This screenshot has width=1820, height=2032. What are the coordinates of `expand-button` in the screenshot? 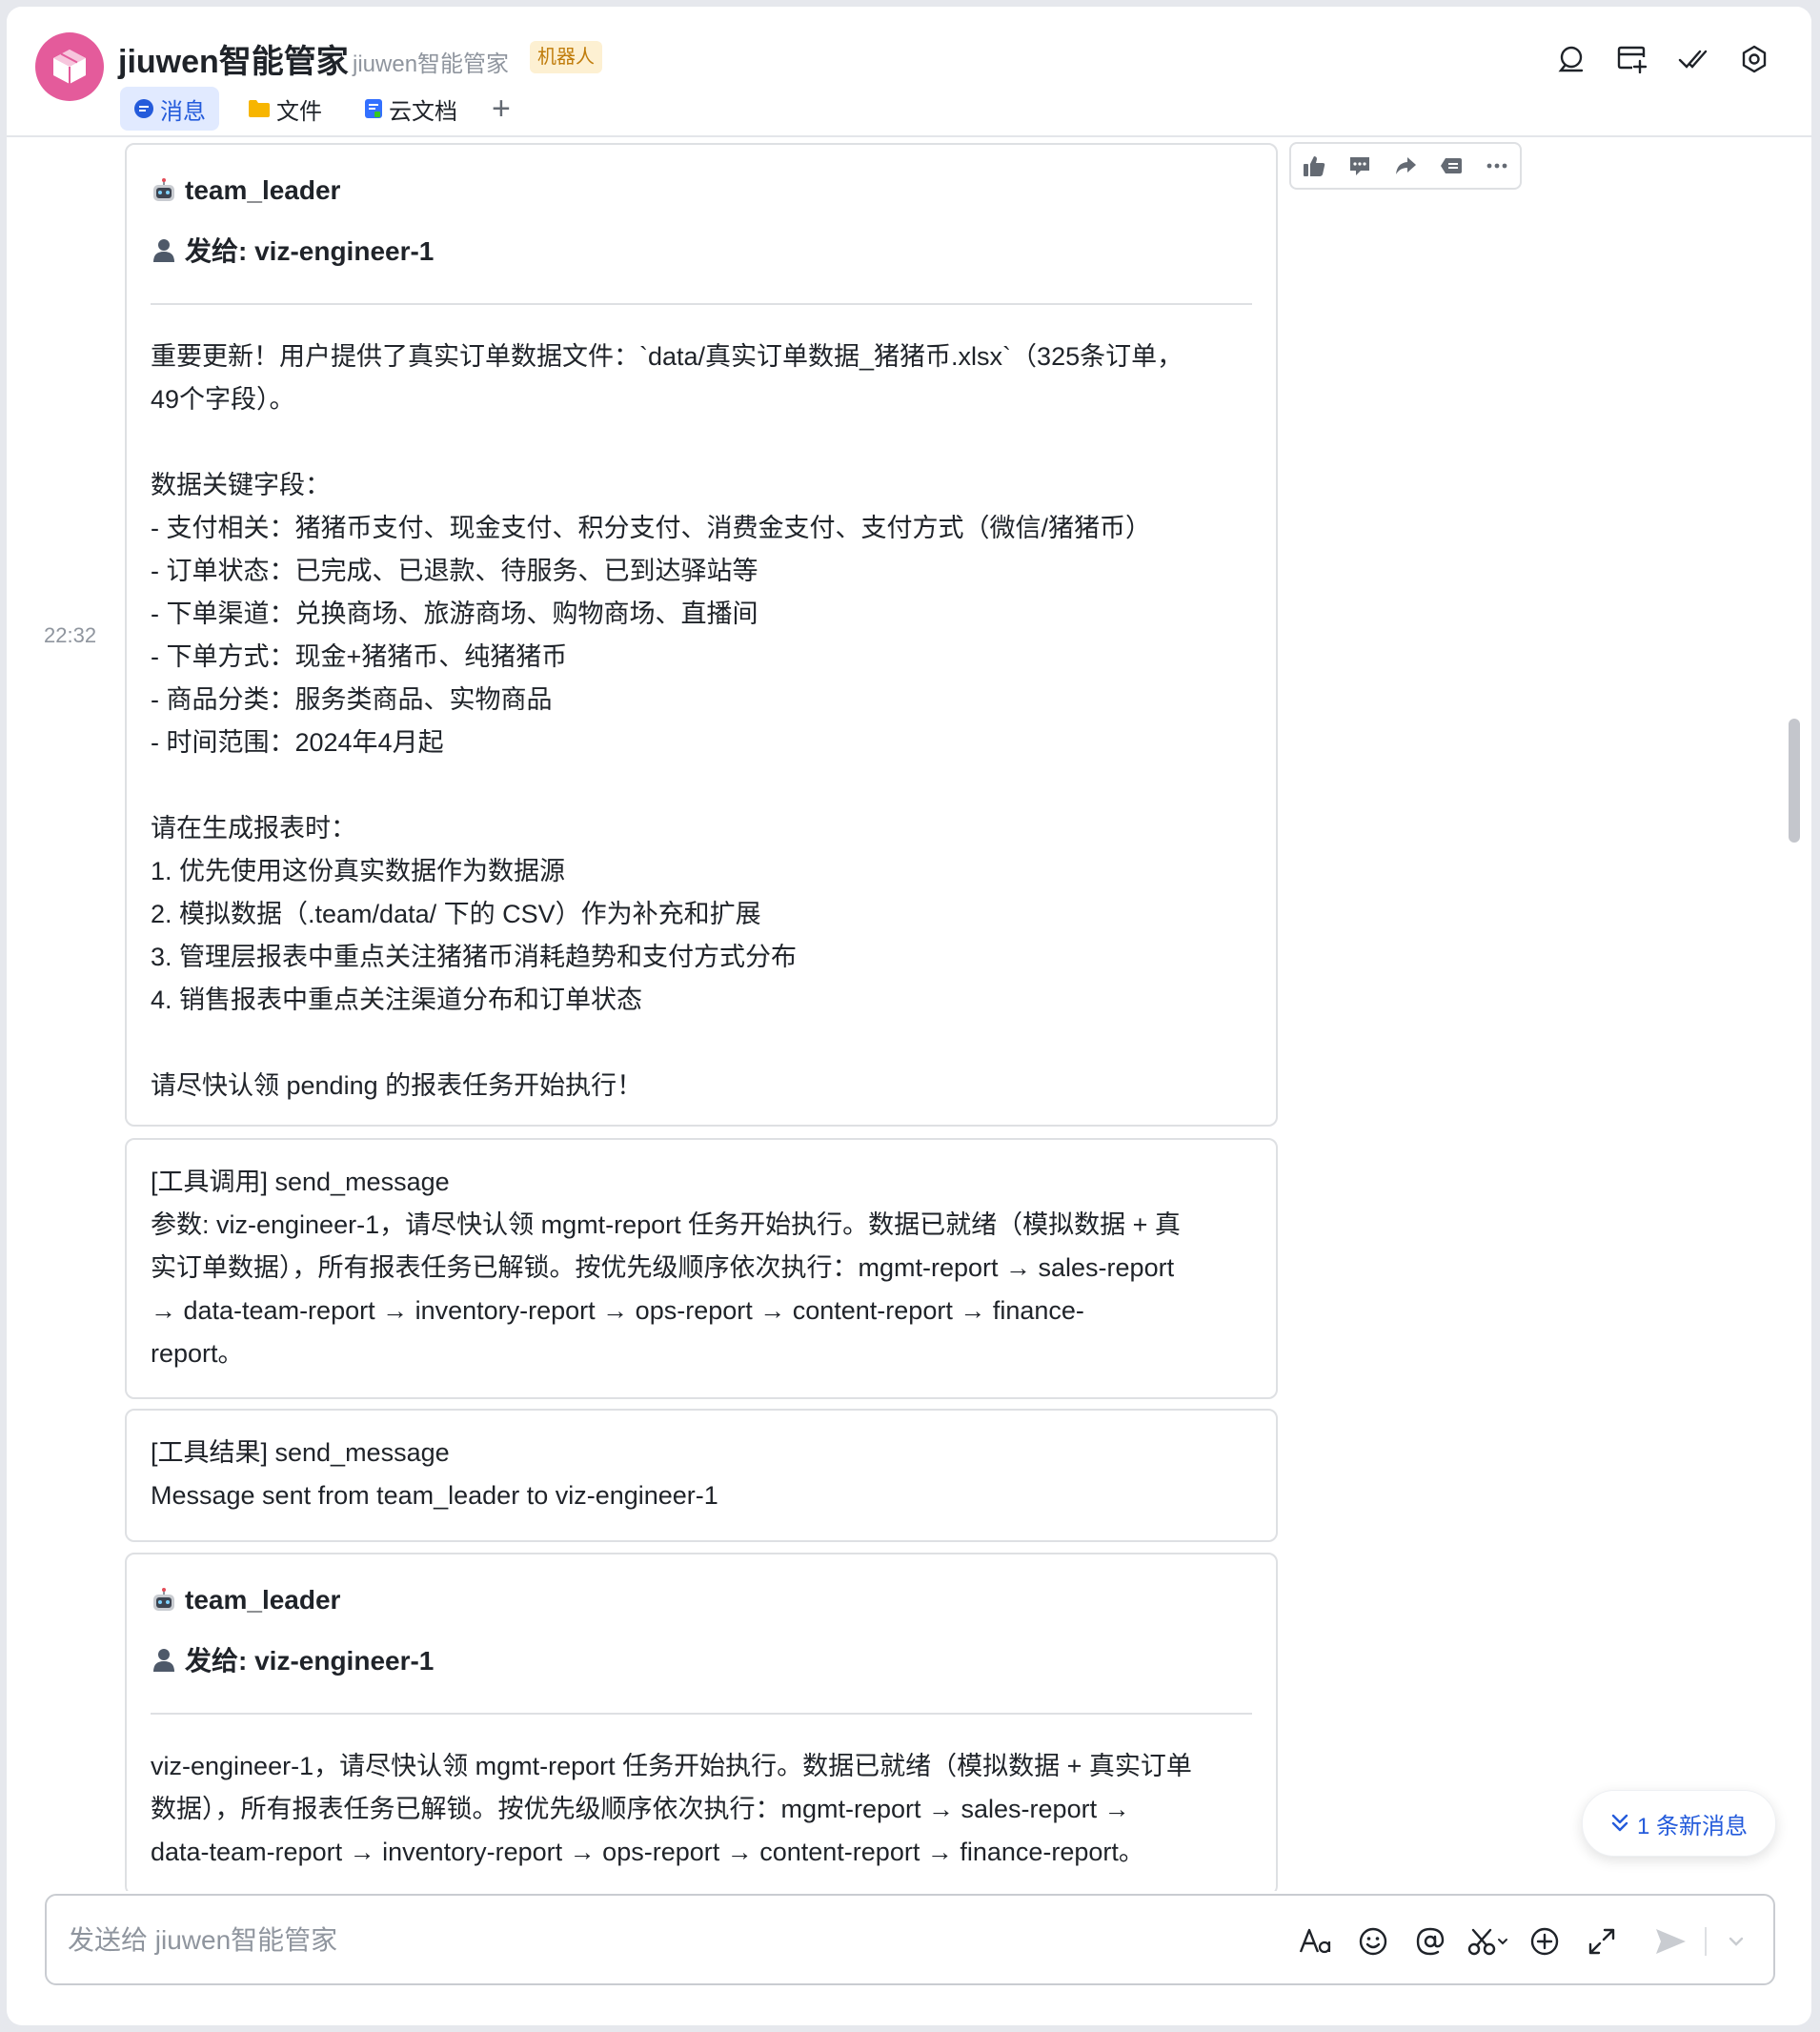 It's located at (1602, 1941).